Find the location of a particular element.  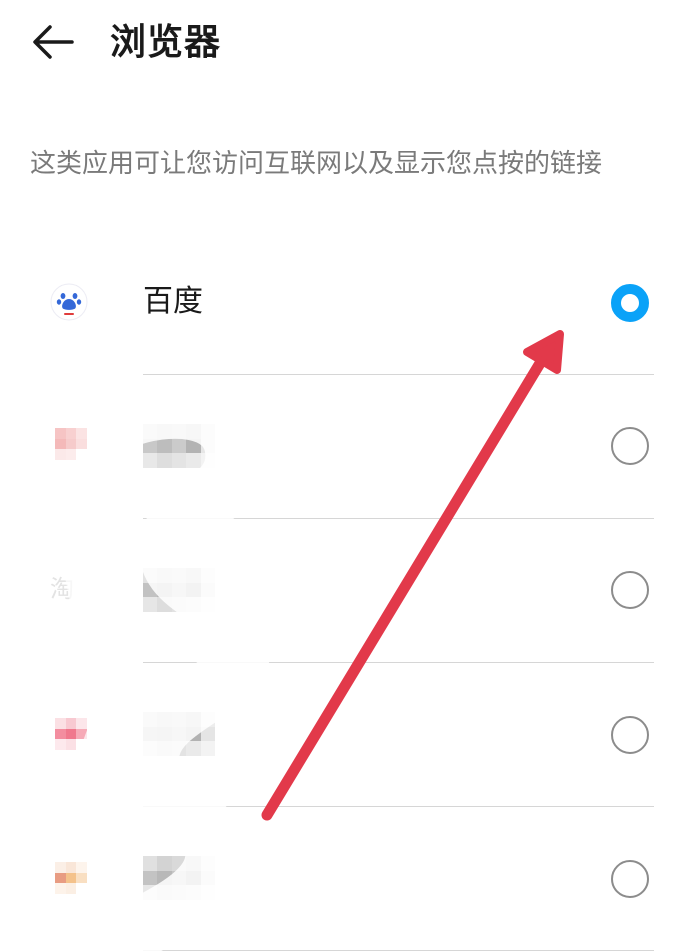

page-title: 浏览器 is located at coordinates (166, 42).